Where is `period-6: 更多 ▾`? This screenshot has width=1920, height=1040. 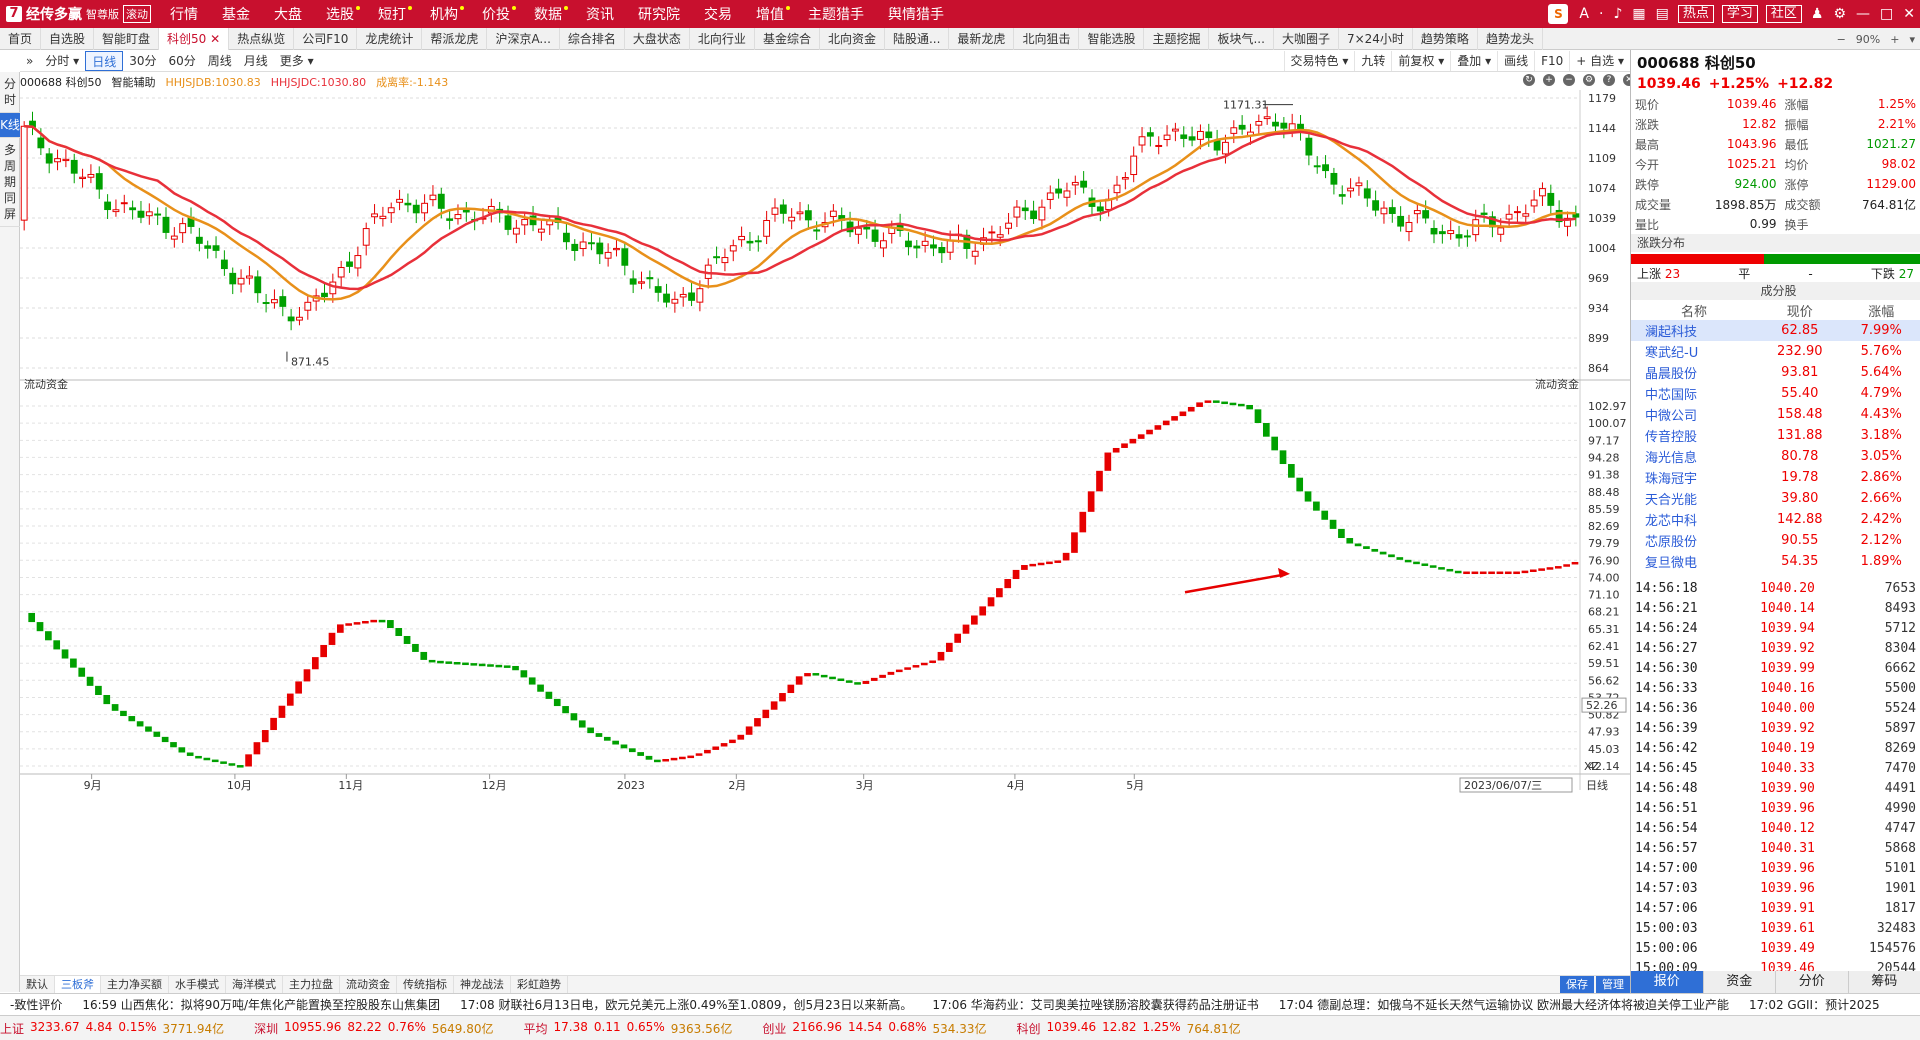
period-6: 更多 ▾ is located at coordinates (297, 61).